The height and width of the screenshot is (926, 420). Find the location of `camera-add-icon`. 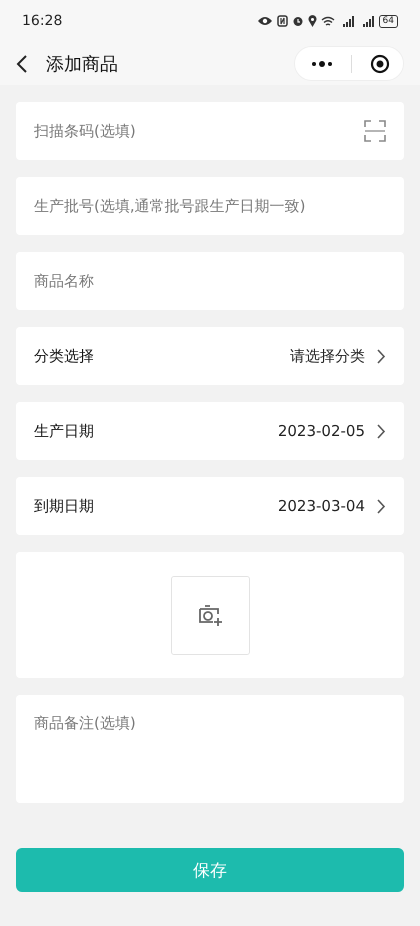

camera-add-icon is located at coordinates (210, 615).